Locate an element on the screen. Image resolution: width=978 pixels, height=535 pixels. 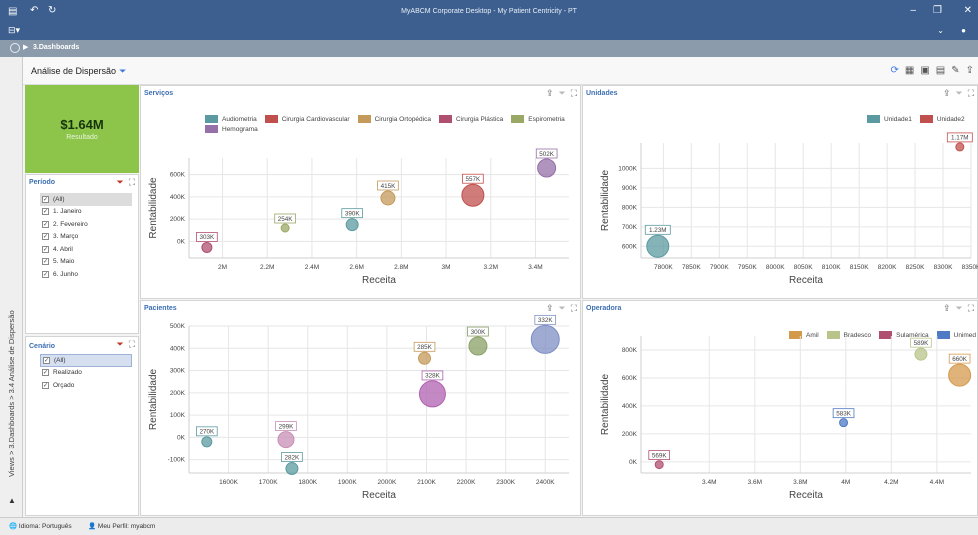
periodo-item-junho: ✓ 6. Junho is located at coordinates (86, 274).